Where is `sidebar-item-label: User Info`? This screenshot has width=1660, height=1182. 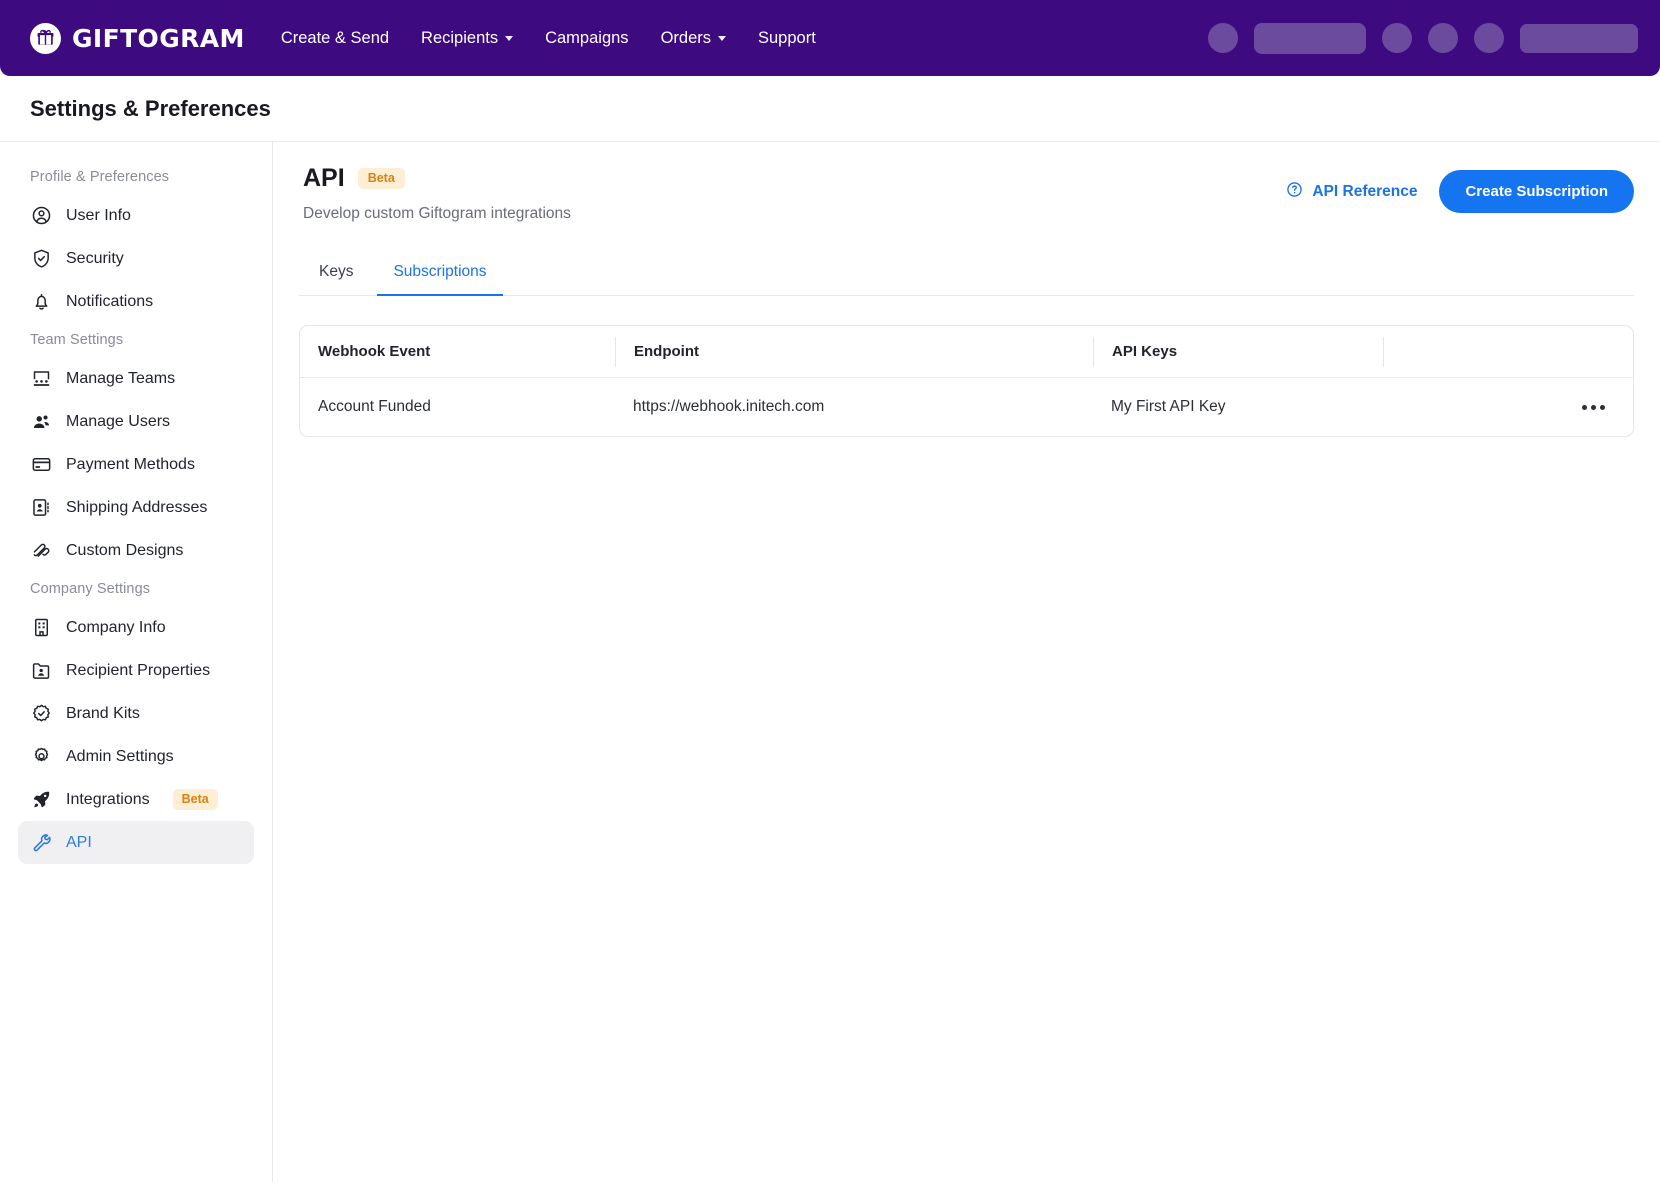
sidebar-item-label: User Info is located at coordinates (98, 215).